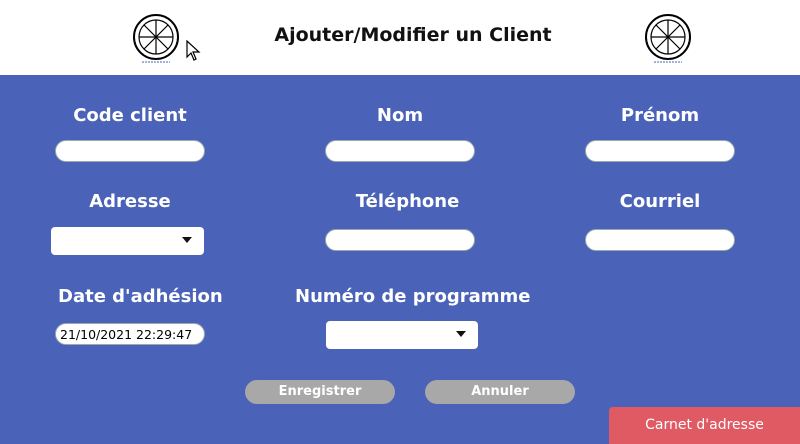 Image resolution: width=800 pixels, height=444 pixels. Describe the element at coordinates (130, 201) in the screenshot. I see `adresse-label: Adresse` at that location.